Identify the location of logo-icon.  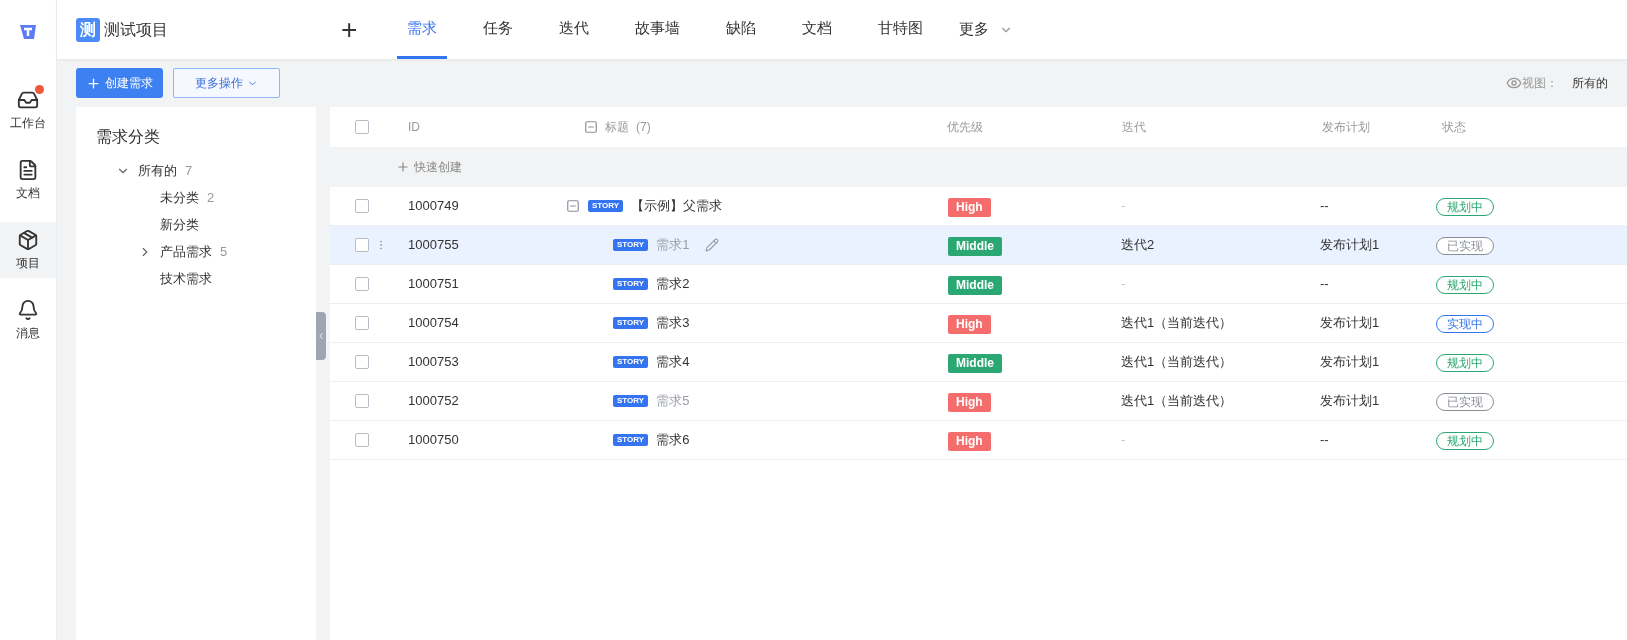
(28, 32).